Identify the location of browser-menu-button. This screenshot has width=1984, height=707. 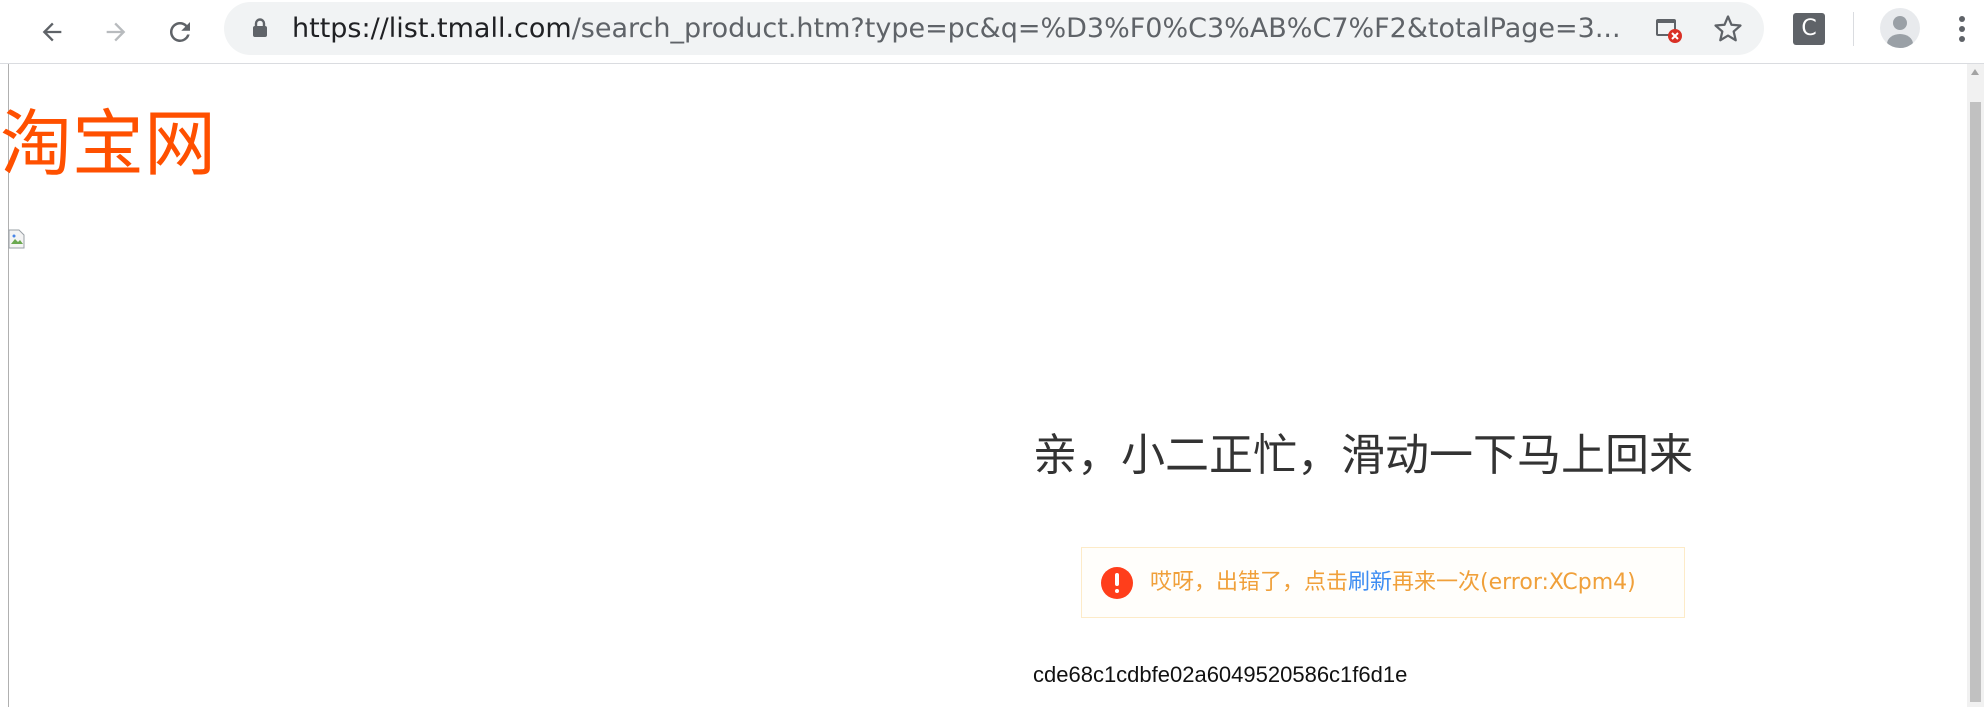
(1962, 29).